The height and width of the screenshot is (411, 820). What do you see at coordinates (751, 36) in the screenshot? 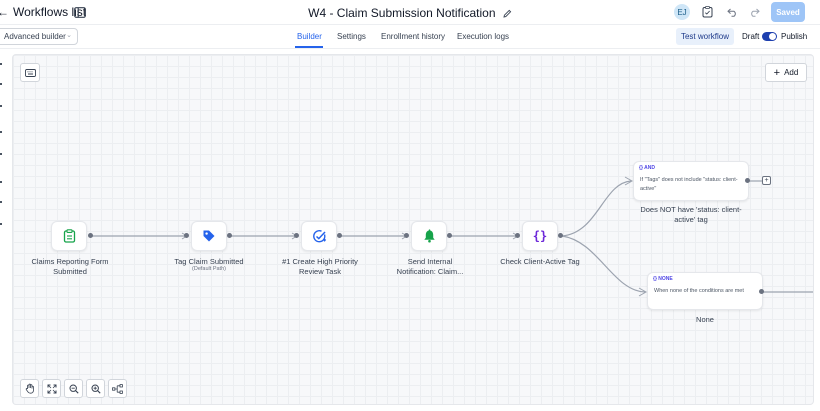
I see `draft-label: Draft` at bounding box center [751, 36].